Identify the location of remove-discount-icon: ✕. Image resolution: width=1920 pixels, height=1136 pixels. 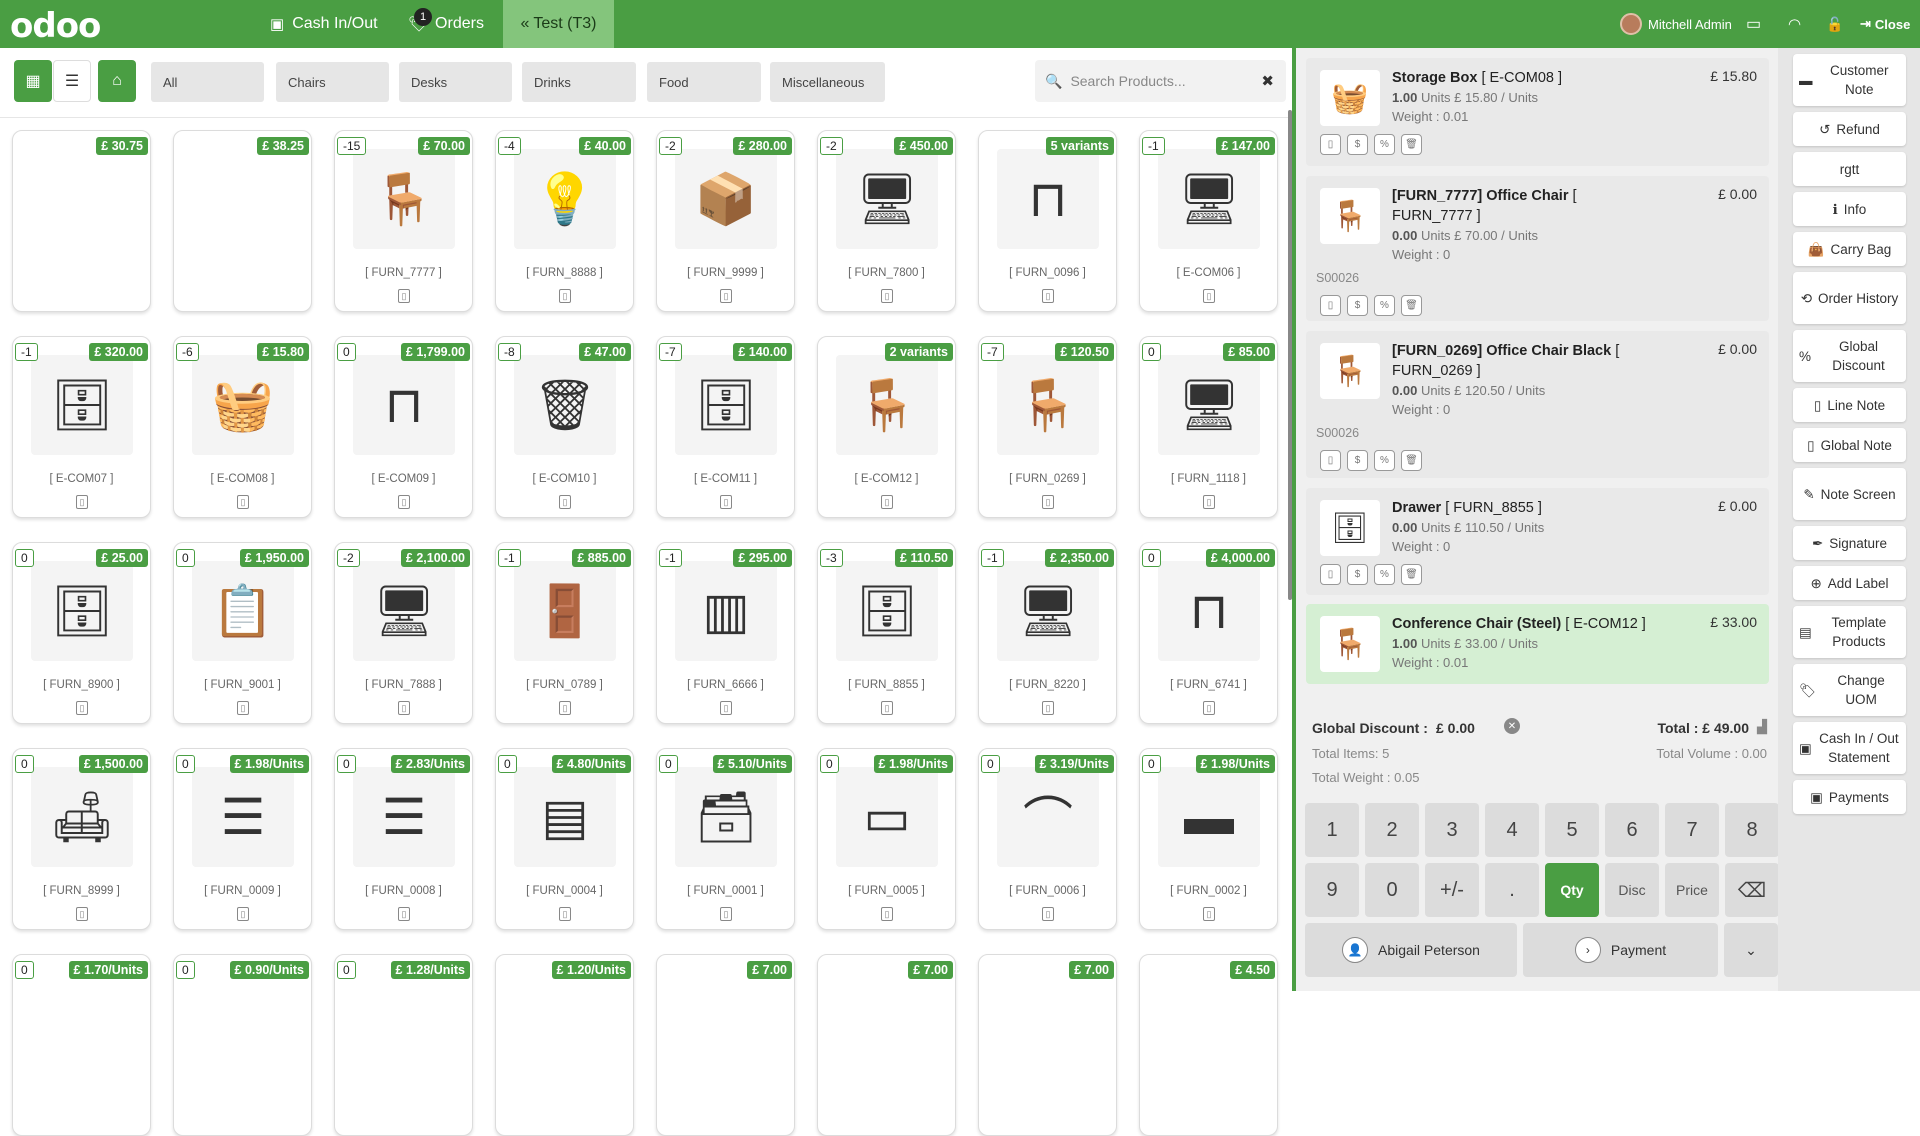
(1512, 726).